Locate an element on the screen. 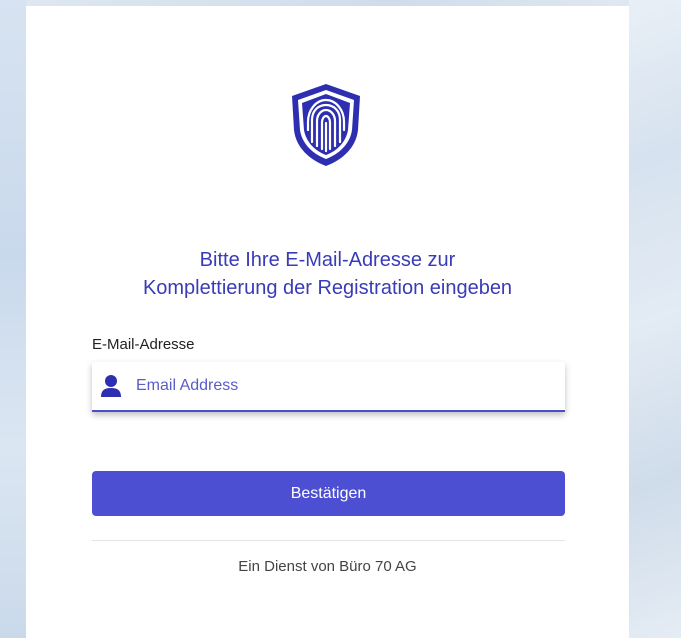 This screenshot has height=638, width=681. footer-text: Ein Dienst von Büro 70 AG is located at coordinates (327, 566).